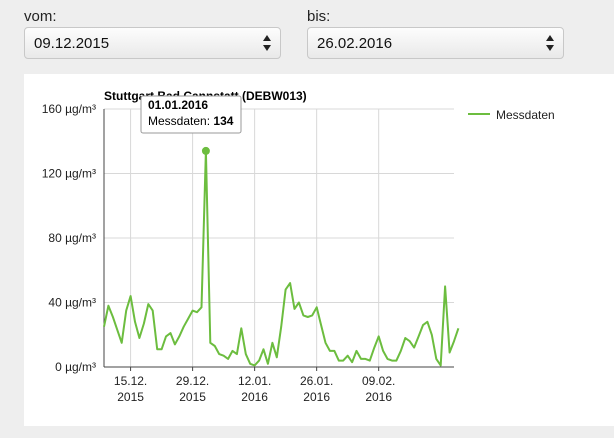 The width and height of the screenshot is (614, 438). Describe the element at coordinates (205, 150) in the screenshot. I see `highlighted-data-point` at that location.